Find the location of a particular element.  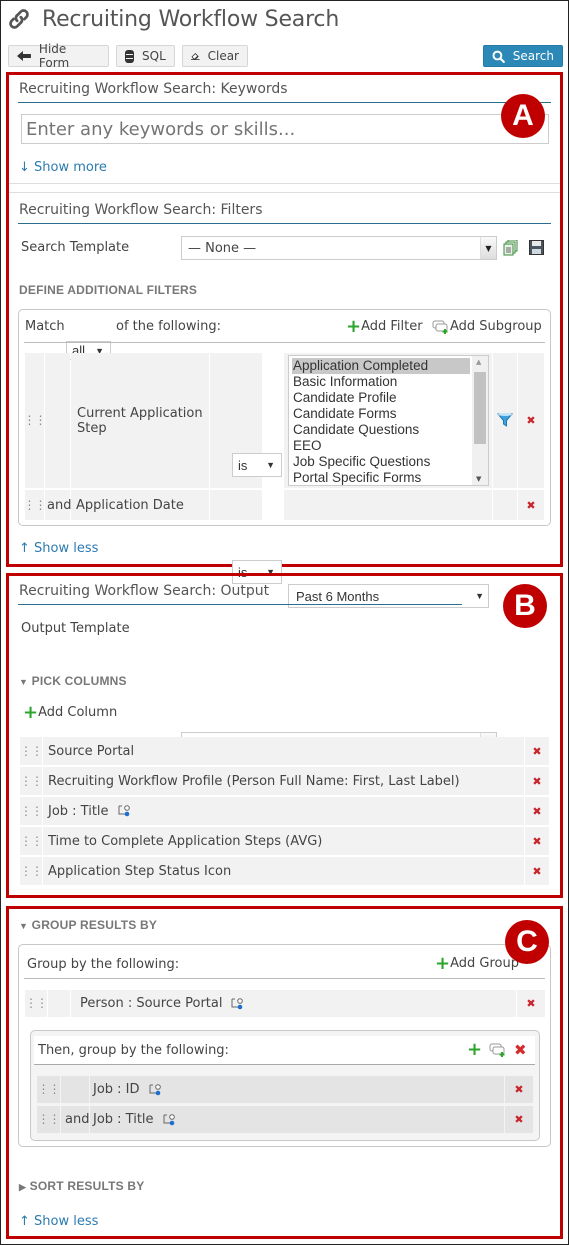

filter-operator-select: is ▼ is located at coordinates (257, 465).